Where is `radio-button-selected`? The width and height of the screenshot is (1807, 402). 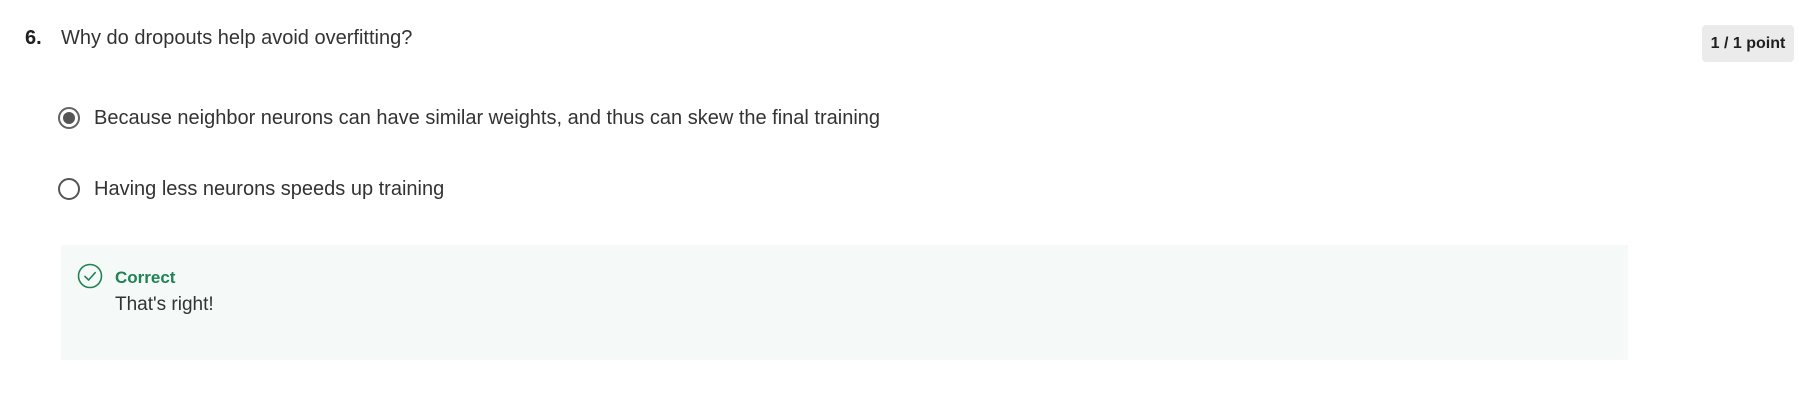
radio-button-selected is located at coordinates (69, 118).